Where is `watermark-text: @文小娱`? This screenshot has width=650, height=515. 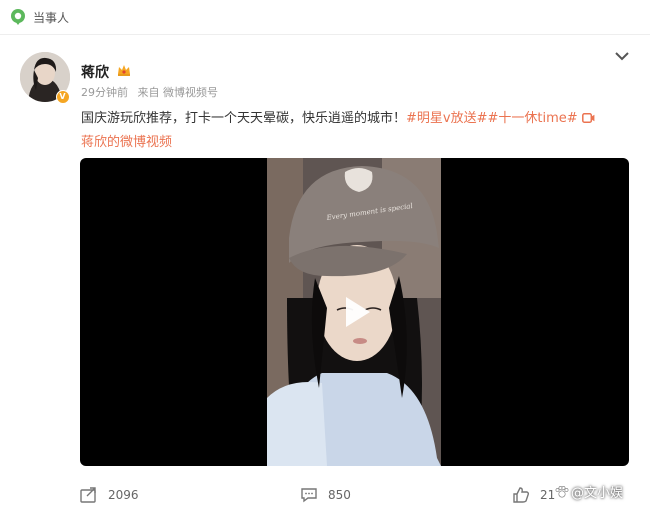
watermark-text: @文小娱 is located at coordinates (597, 493).